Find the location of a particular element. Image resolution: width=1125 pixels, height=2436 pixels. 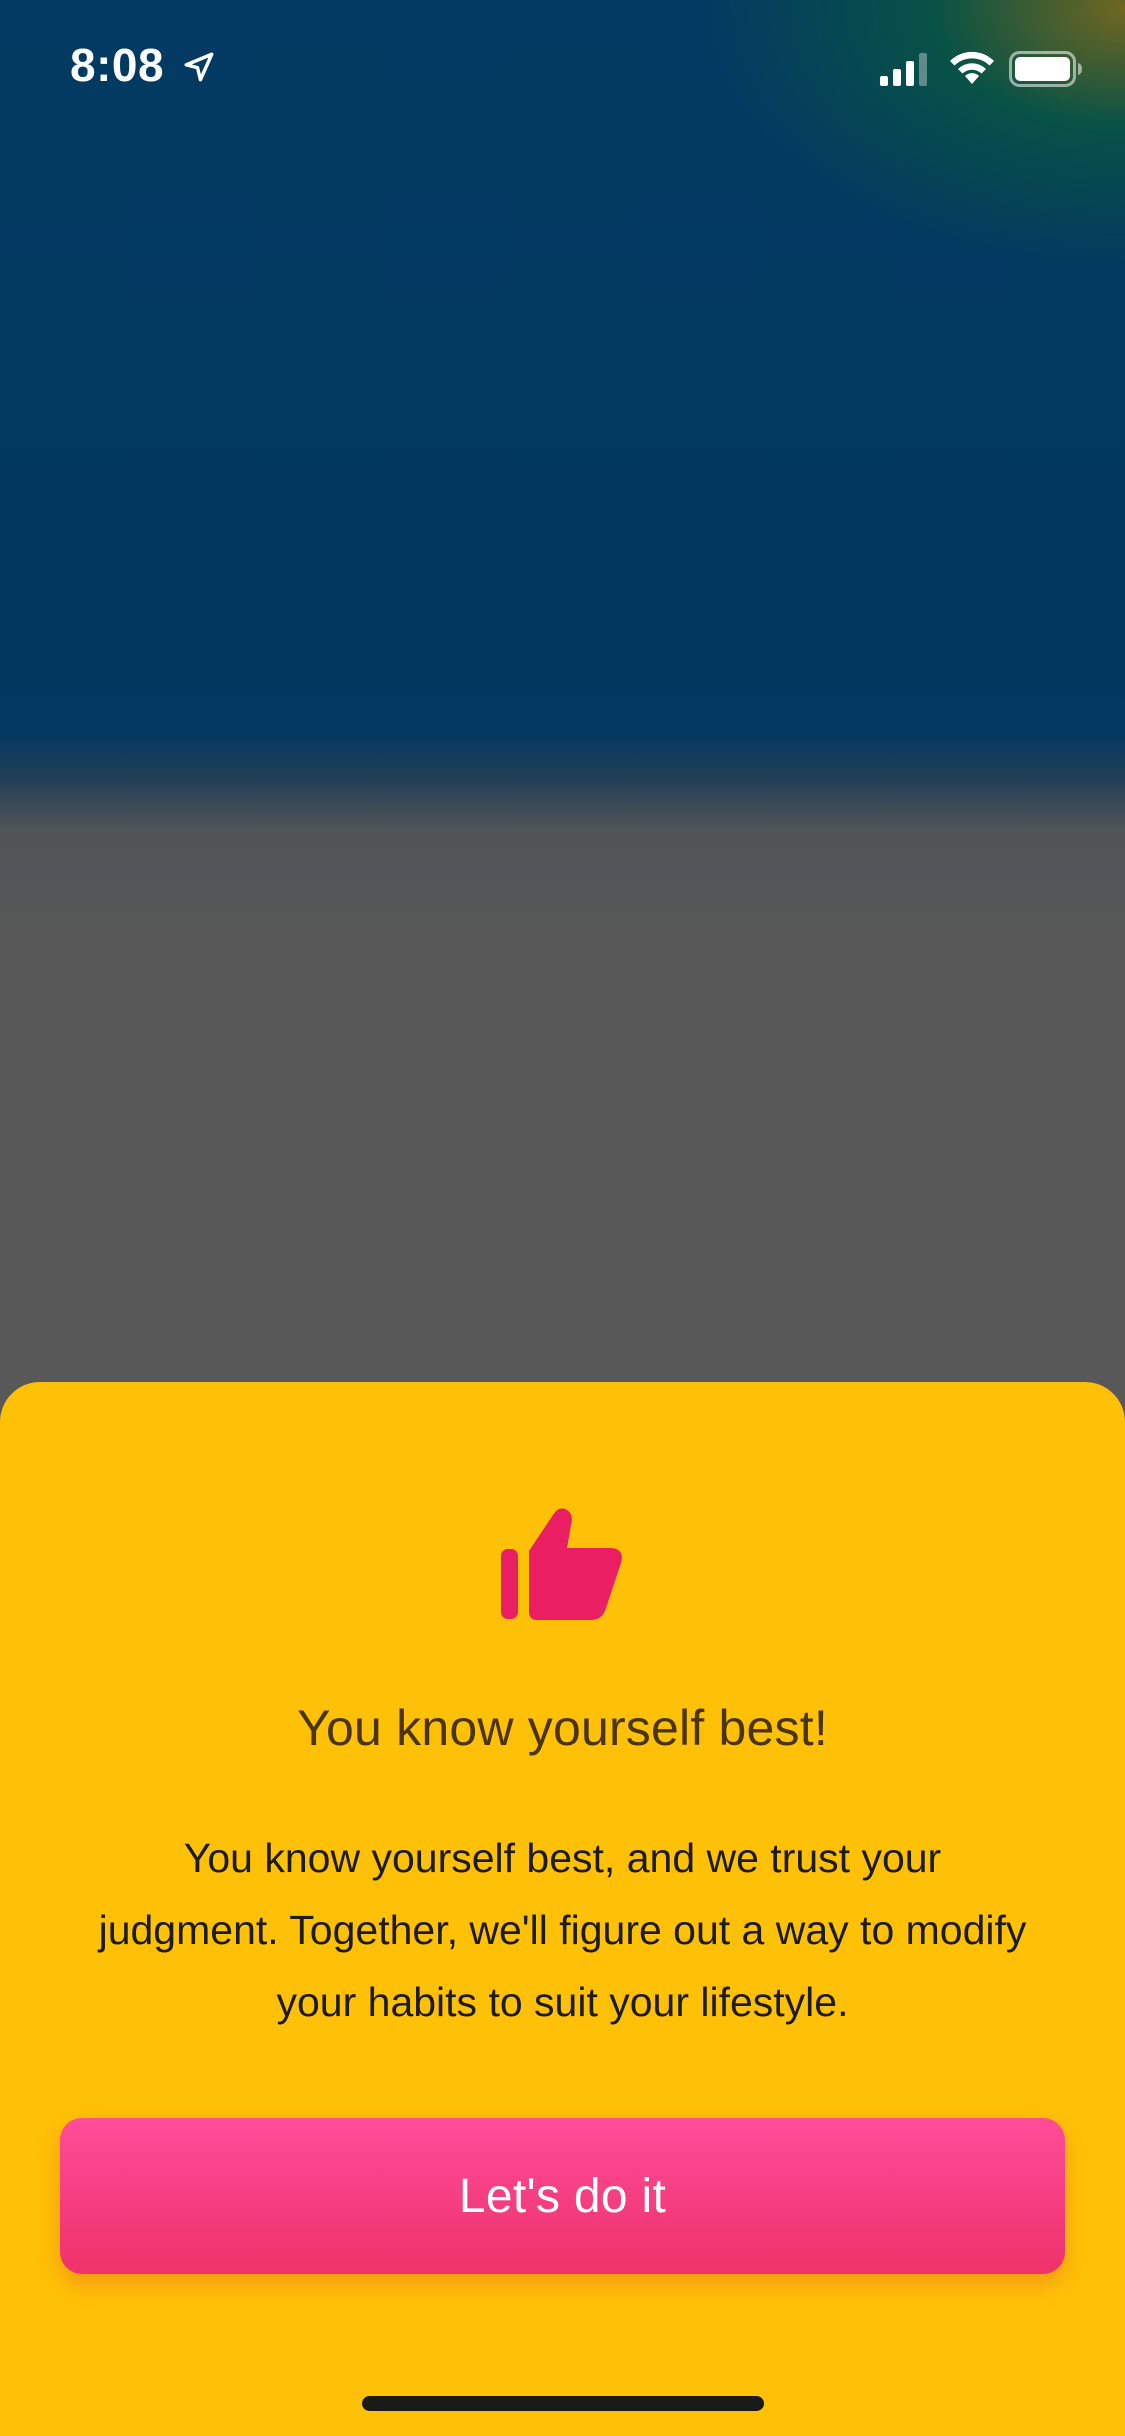

status-time: 8:08 is located at coordinates (117, 65).